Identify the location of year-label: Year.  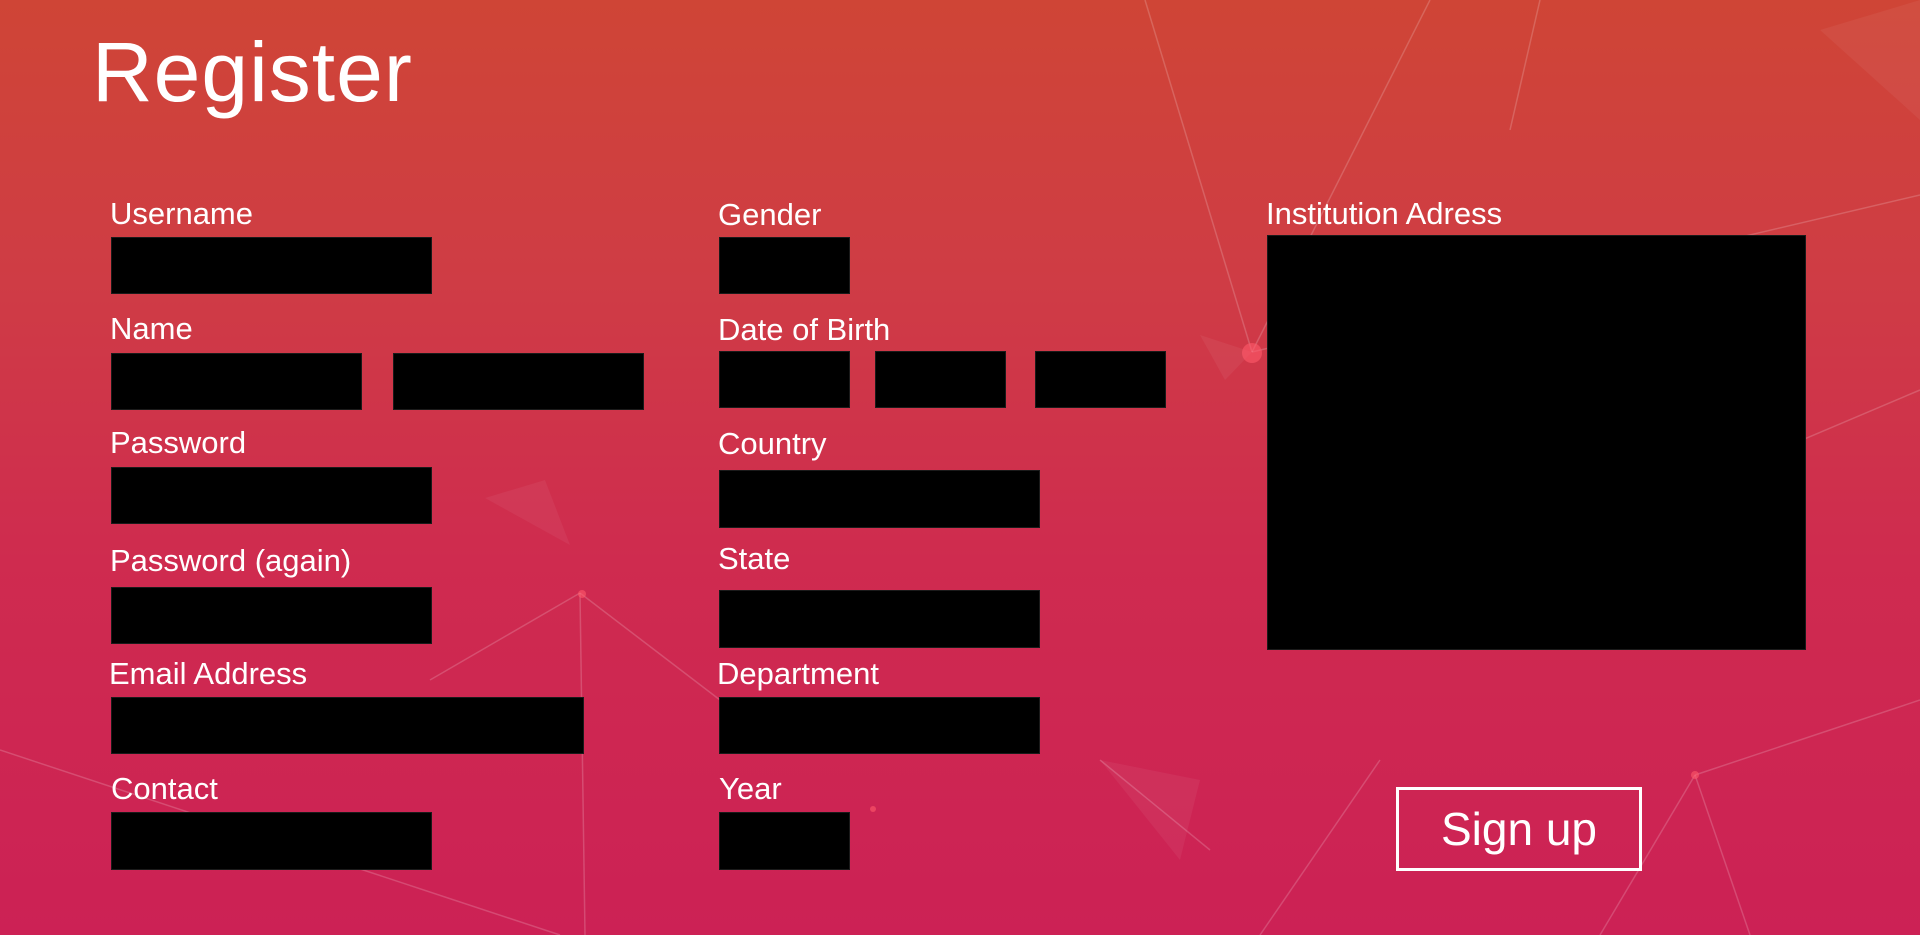
(750, 788).